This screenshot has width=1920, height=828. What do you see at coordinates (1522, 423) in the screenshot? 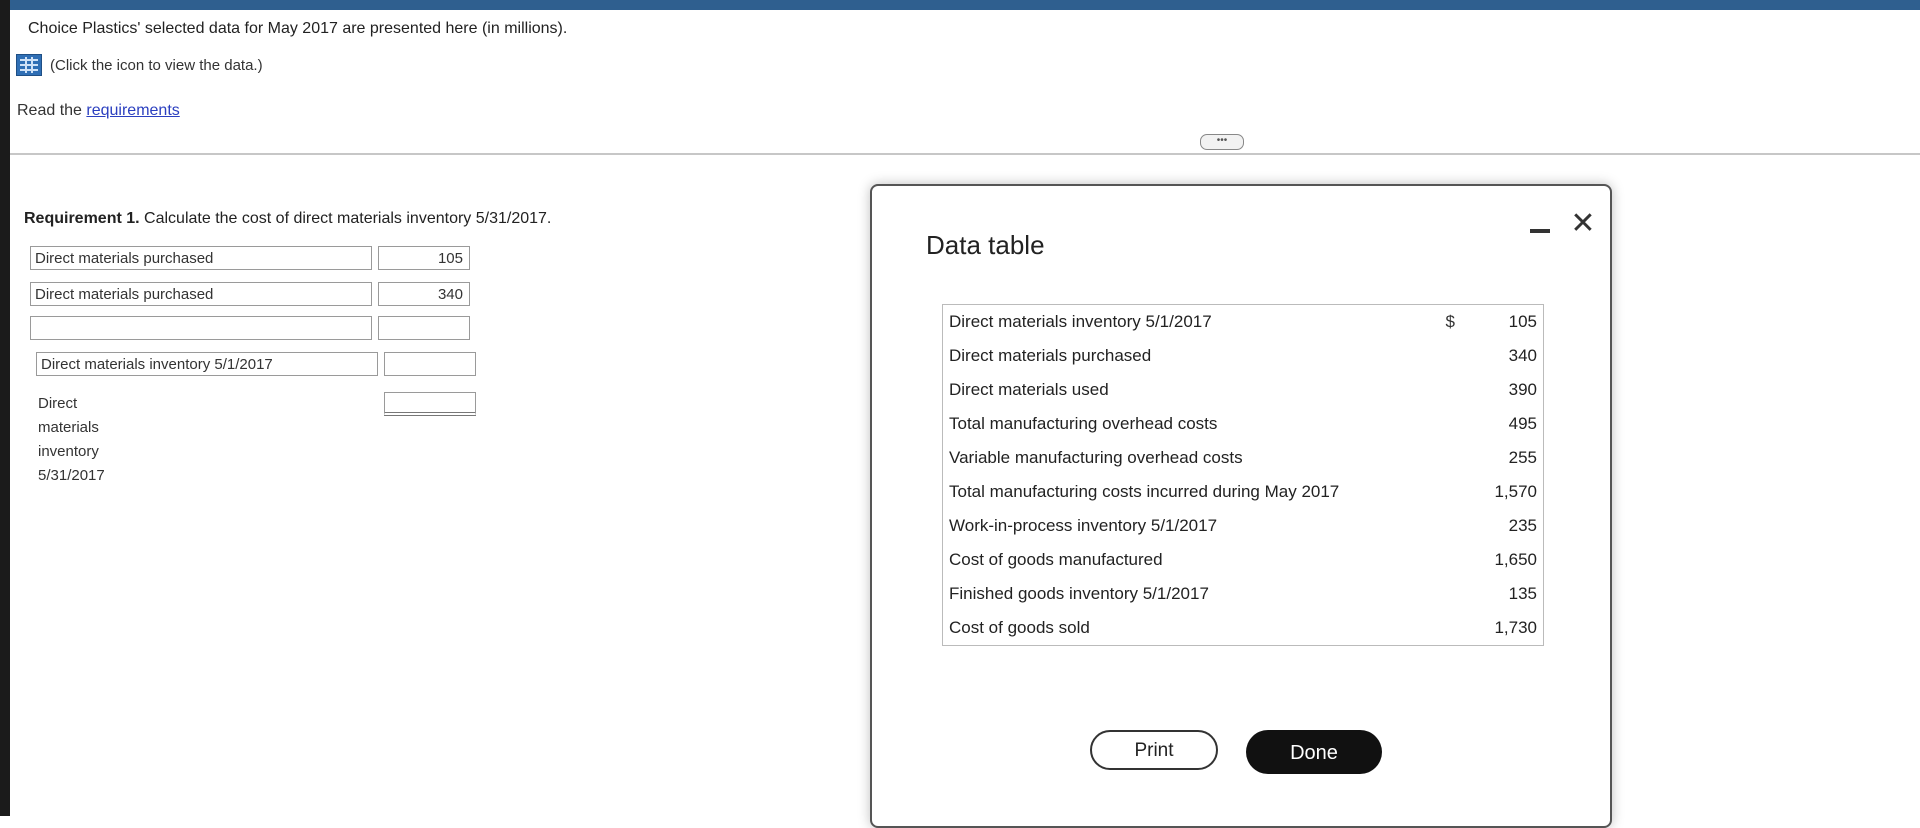
I see `row-value: 495` at bounding box center [1522, 423].